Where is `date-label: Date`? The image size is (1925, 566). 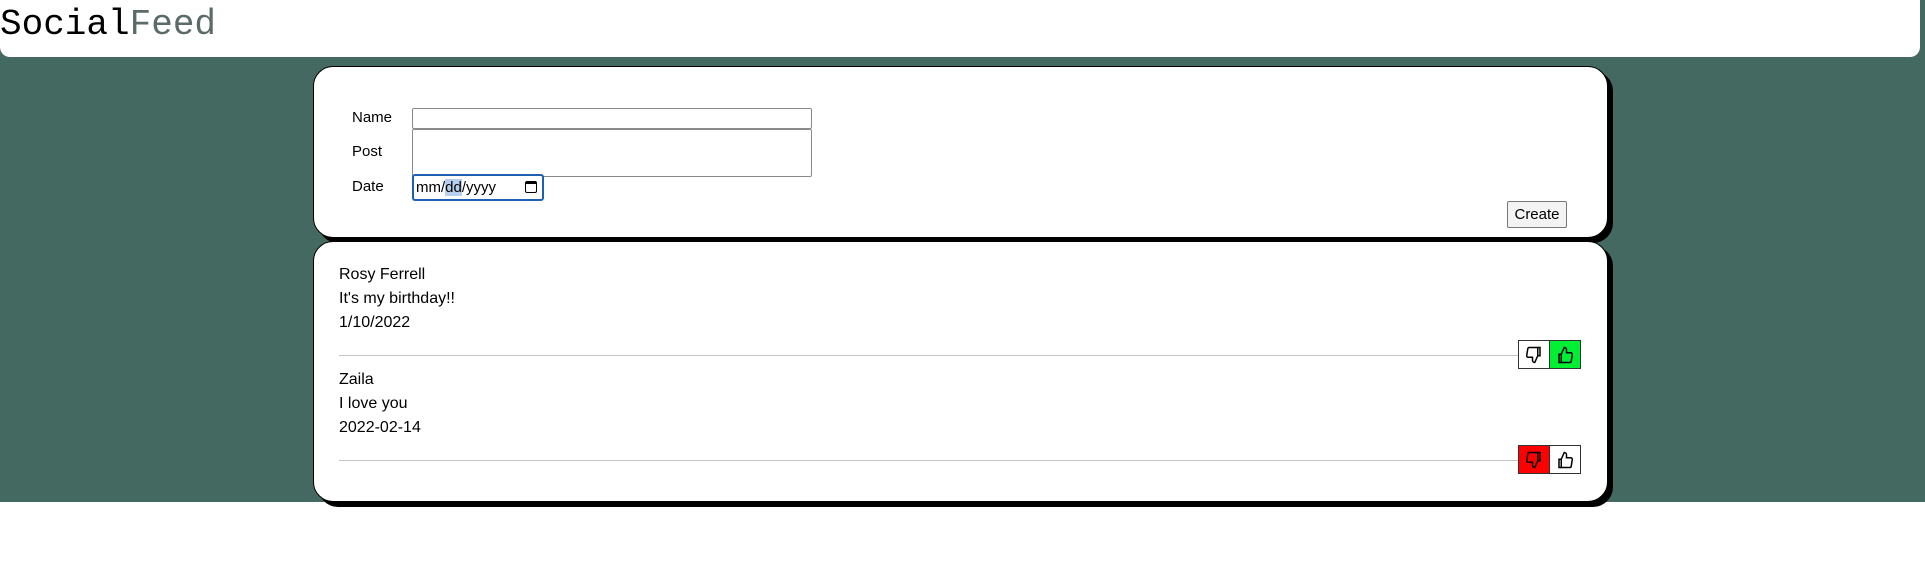
date-label: Date is located at coordinates (368, 186).